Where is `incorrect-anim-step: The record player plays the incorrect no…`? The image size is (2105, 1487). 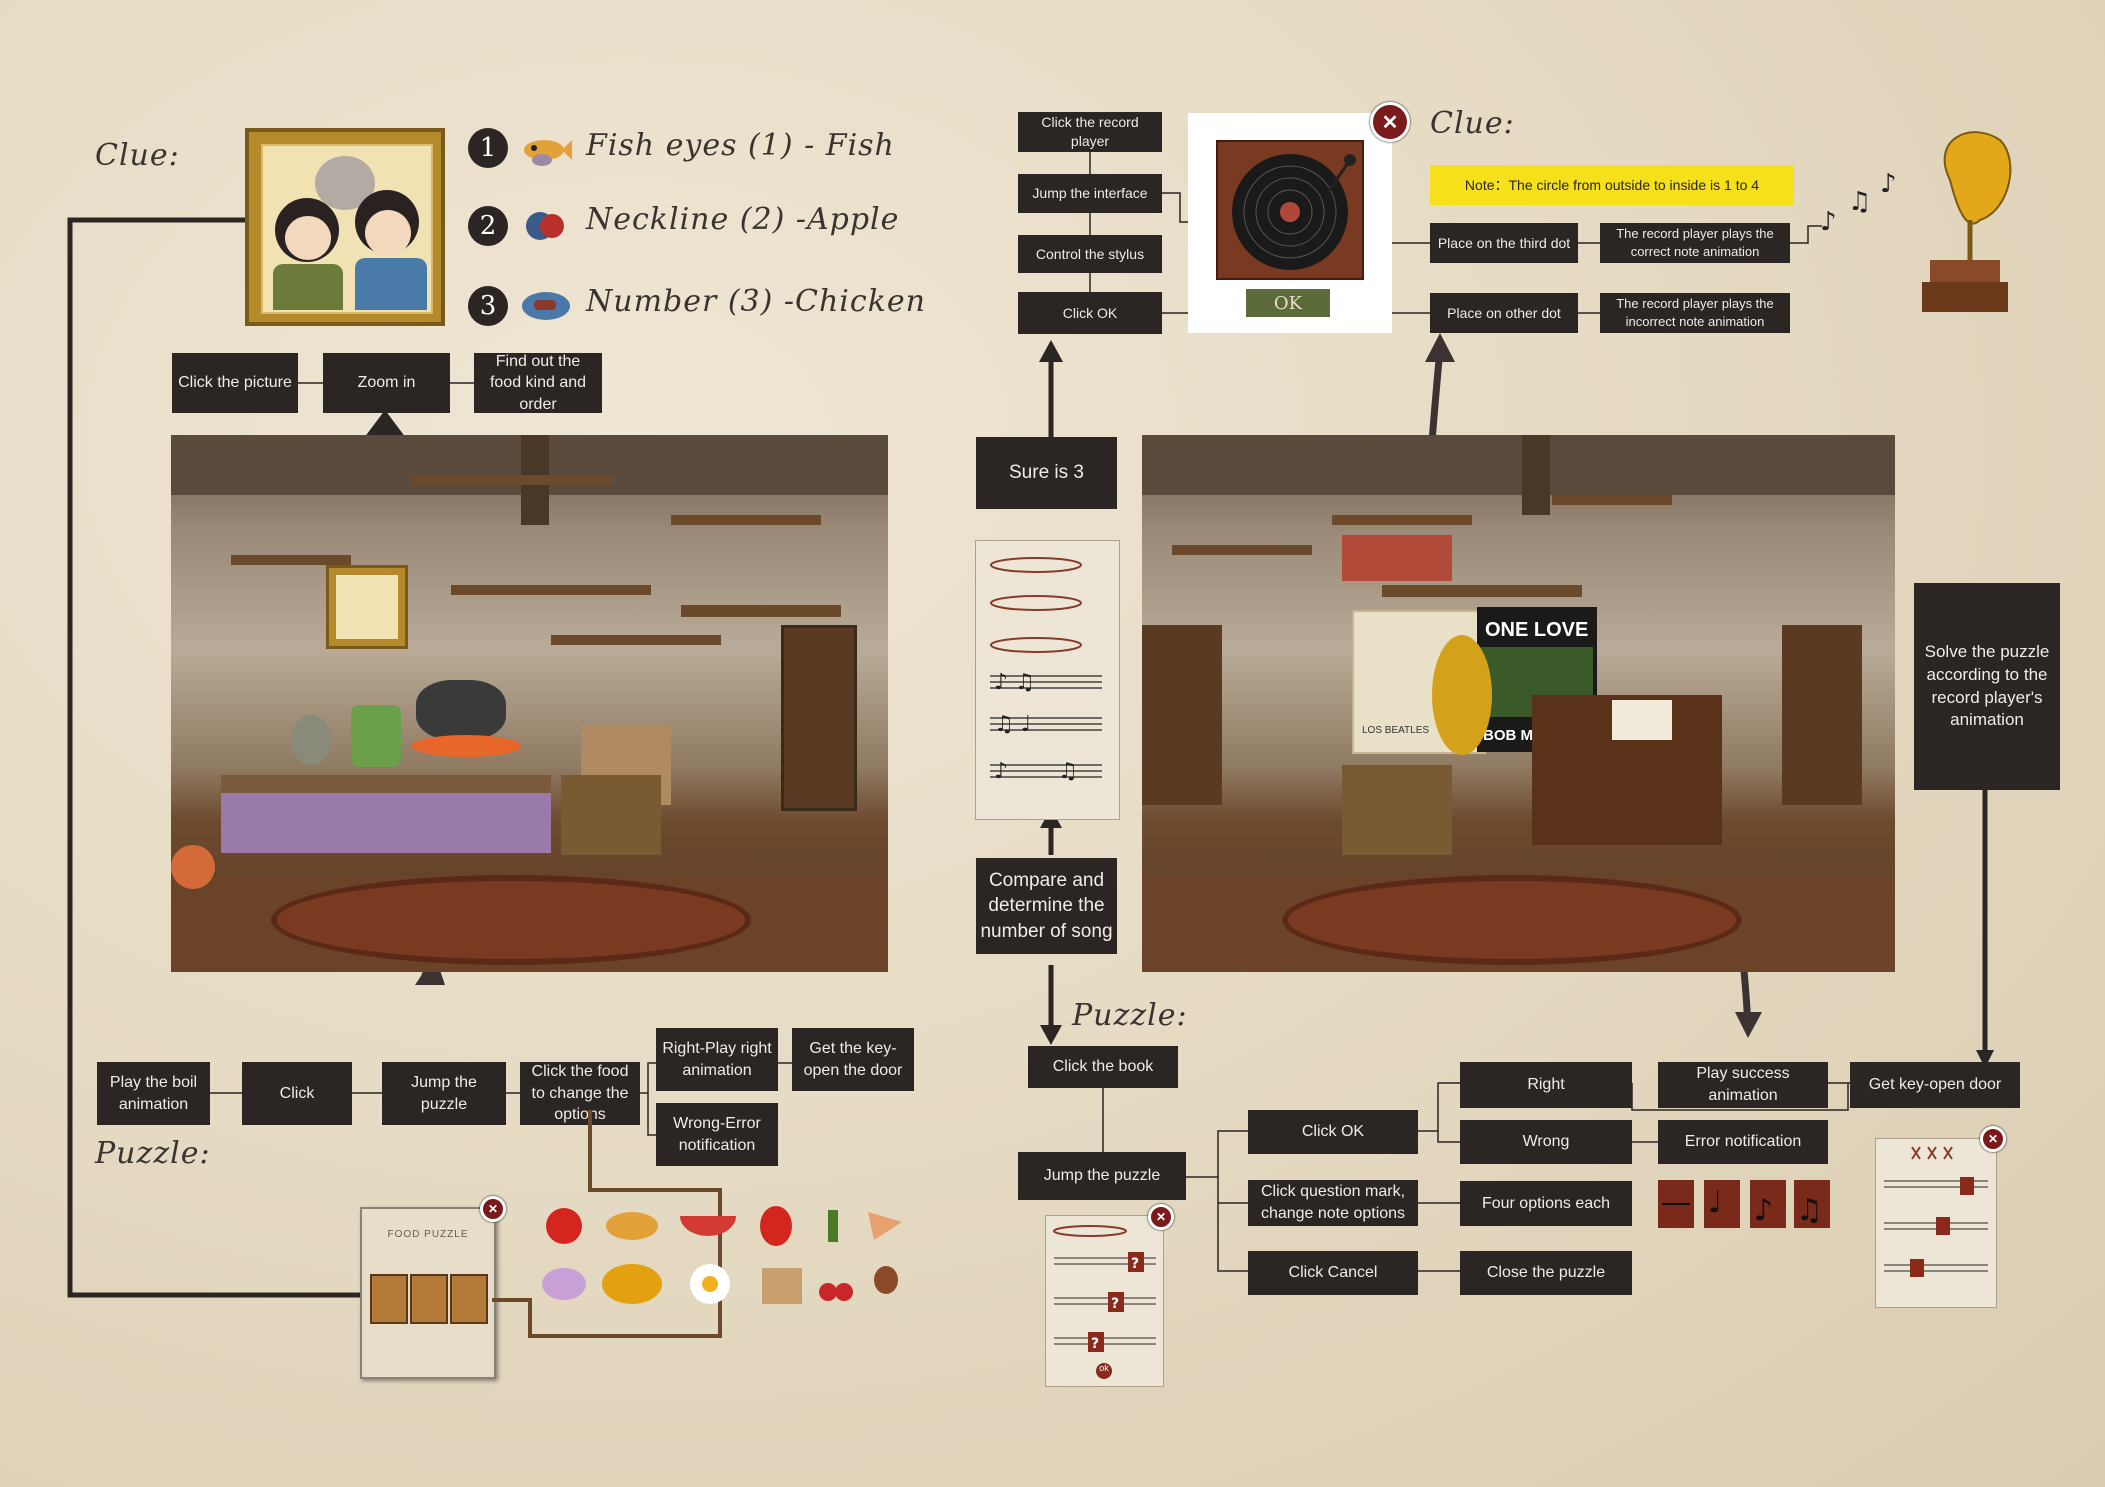
incorrect-anim-step: The record player plays the incorrect no… is located at coordinates (1695, 313).